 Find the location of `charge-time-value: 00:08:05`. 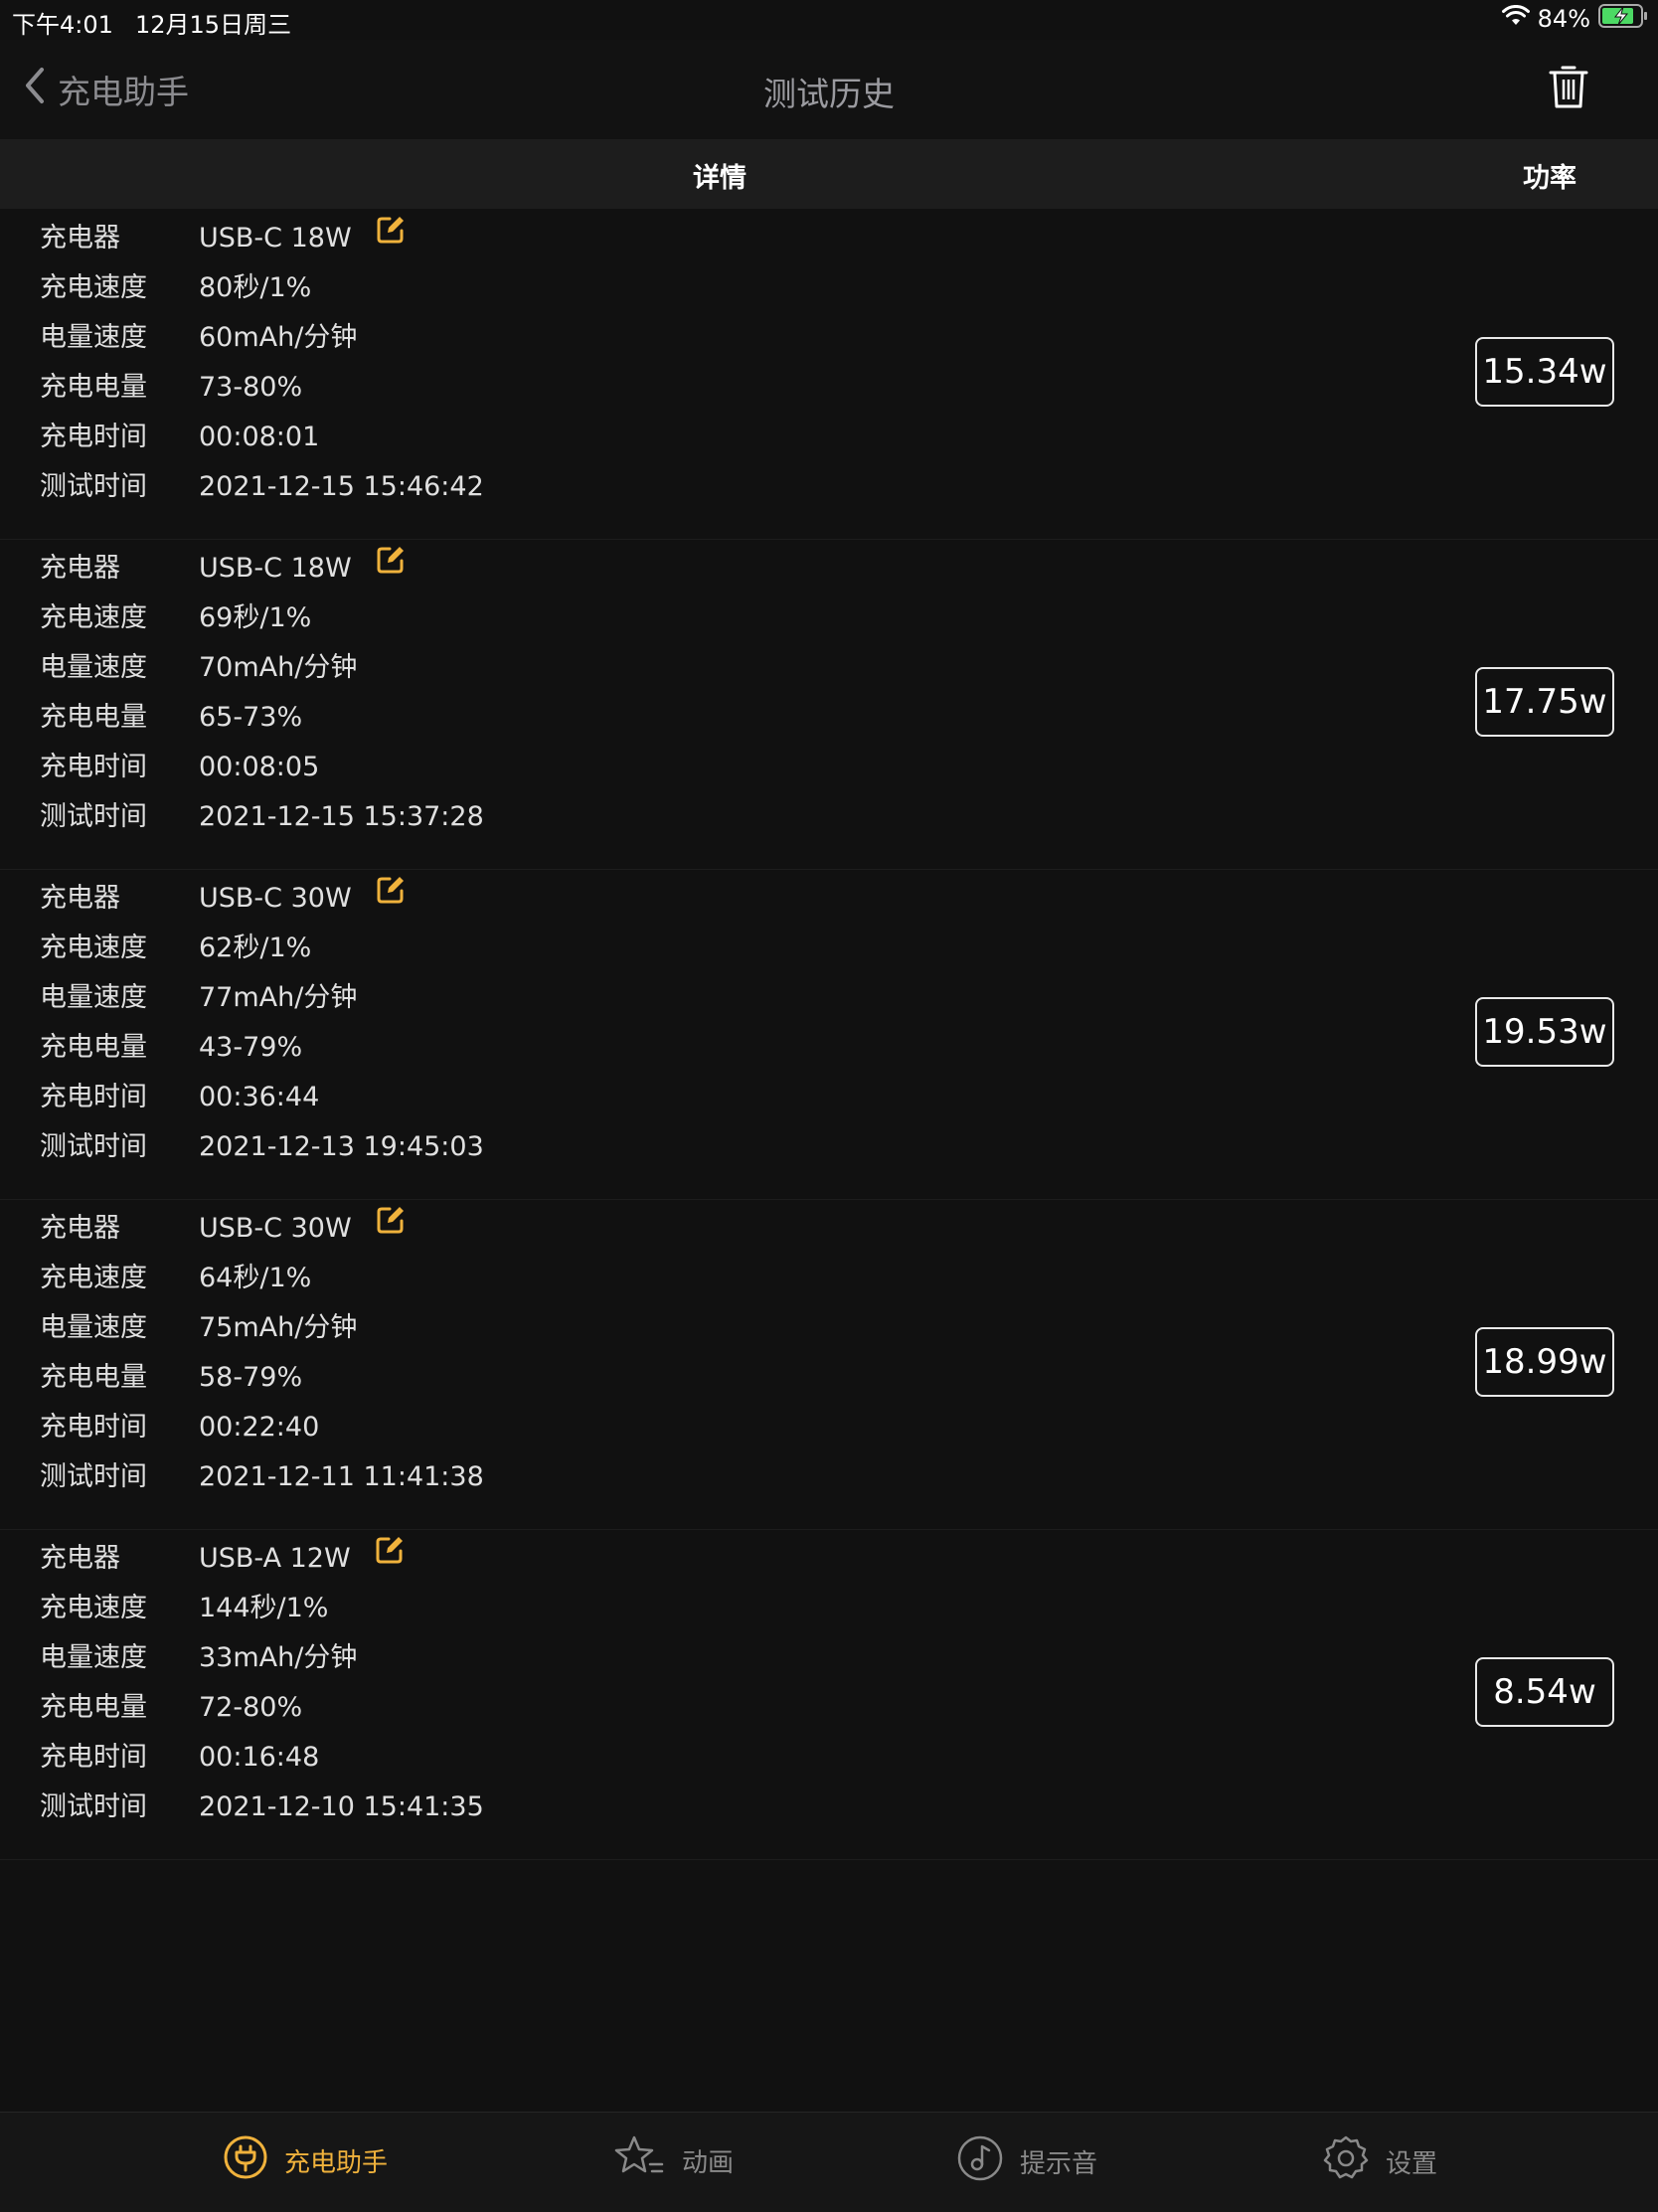

charge-time-value: 00:08:05 is located at coordinates (260, 767).